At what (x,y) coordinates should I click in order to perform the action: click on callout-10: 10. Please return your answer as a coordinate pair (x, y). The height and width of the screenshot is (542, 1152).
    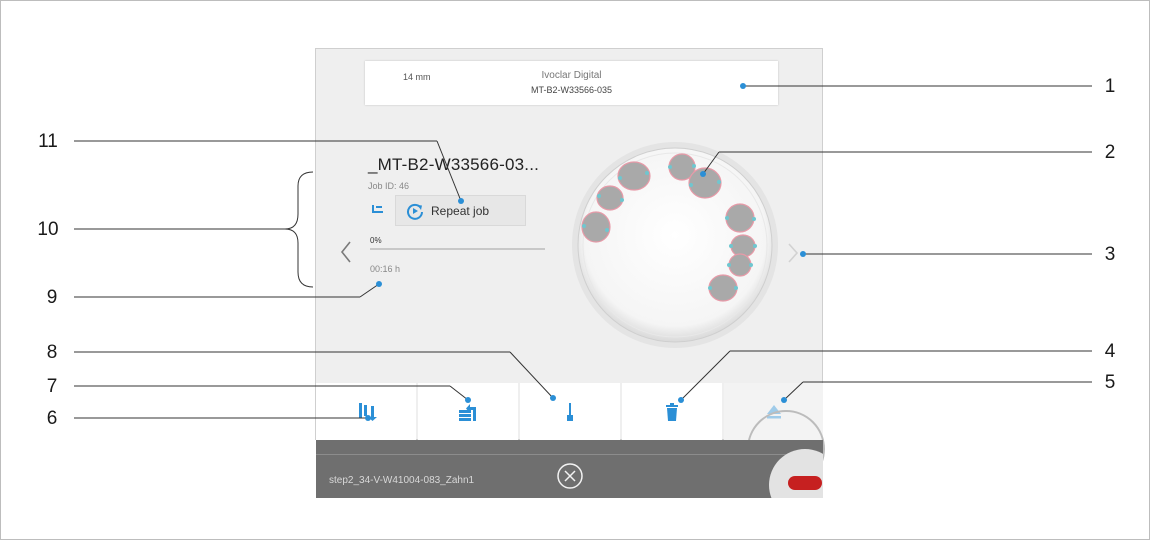
    Looking at the image, I should click on (48, 229).